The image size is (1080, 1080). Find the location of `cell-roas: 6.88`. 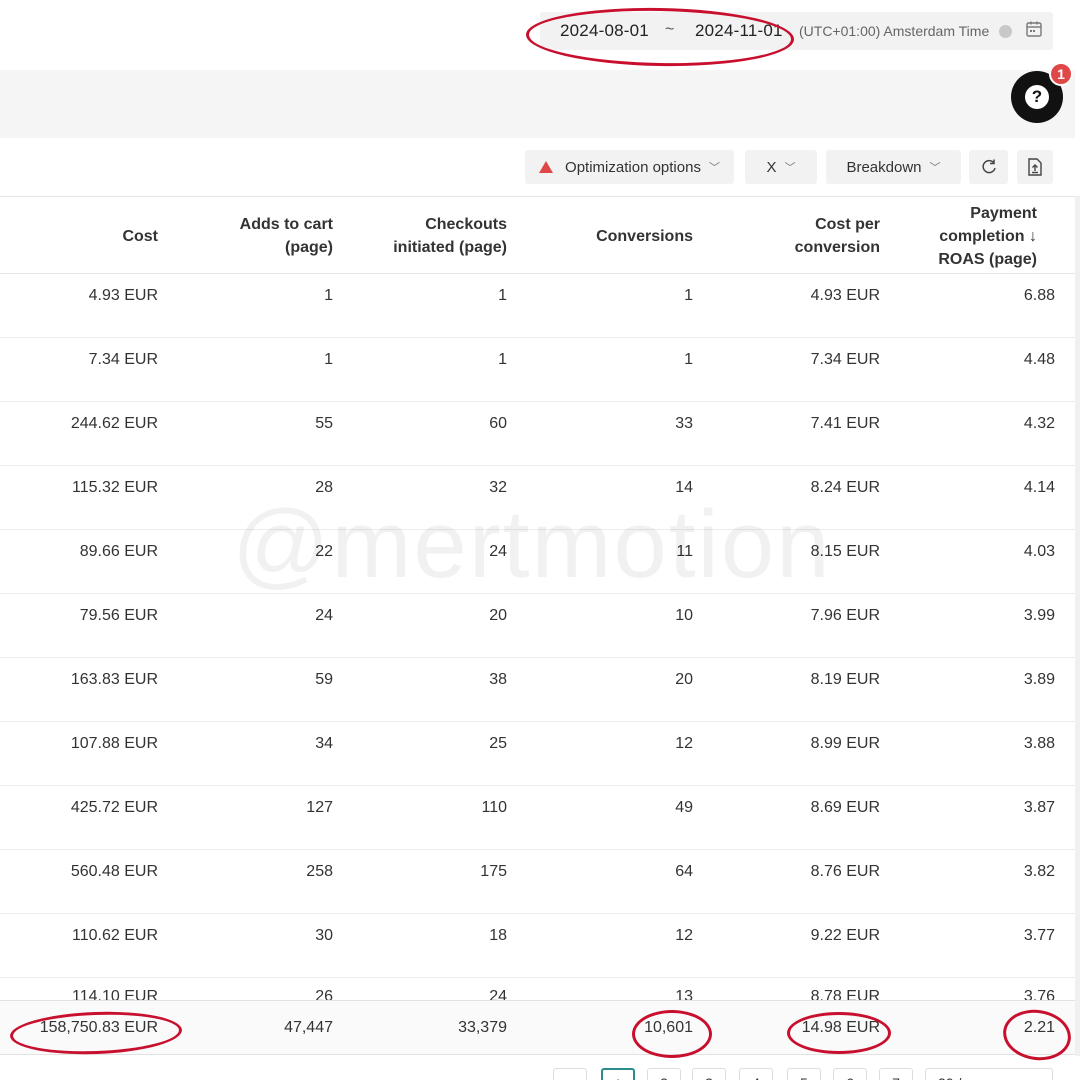

cell-roas: 6.88 is located at coordinates (1039, 295).